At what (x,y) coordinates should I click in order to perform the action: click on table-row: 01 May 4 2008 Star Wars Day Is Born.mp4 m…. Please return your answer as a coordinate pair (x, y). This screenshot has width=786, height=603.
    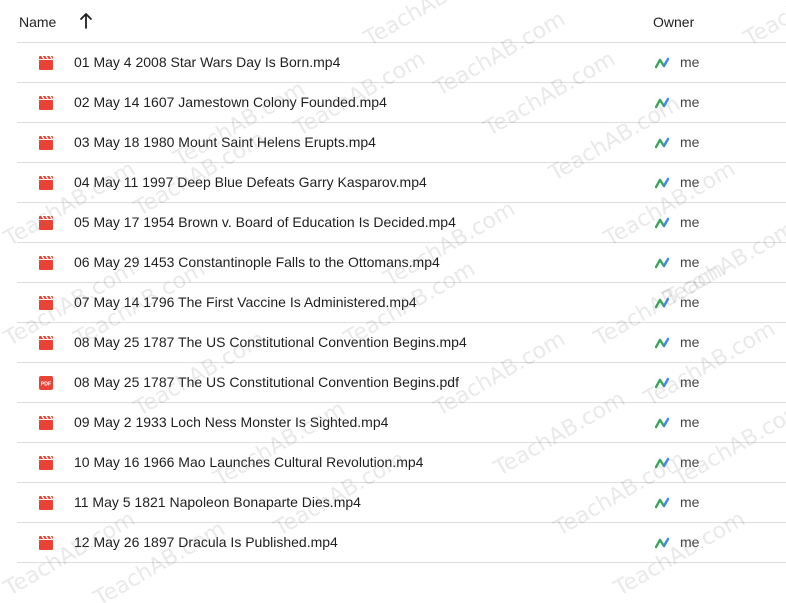
    Looking at the image, I should click on (401, 63).